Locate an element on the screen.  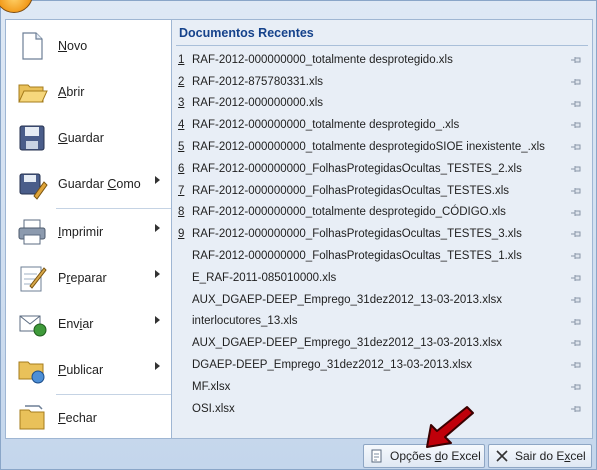
prepare-icon is located at coordinates (33, 279).